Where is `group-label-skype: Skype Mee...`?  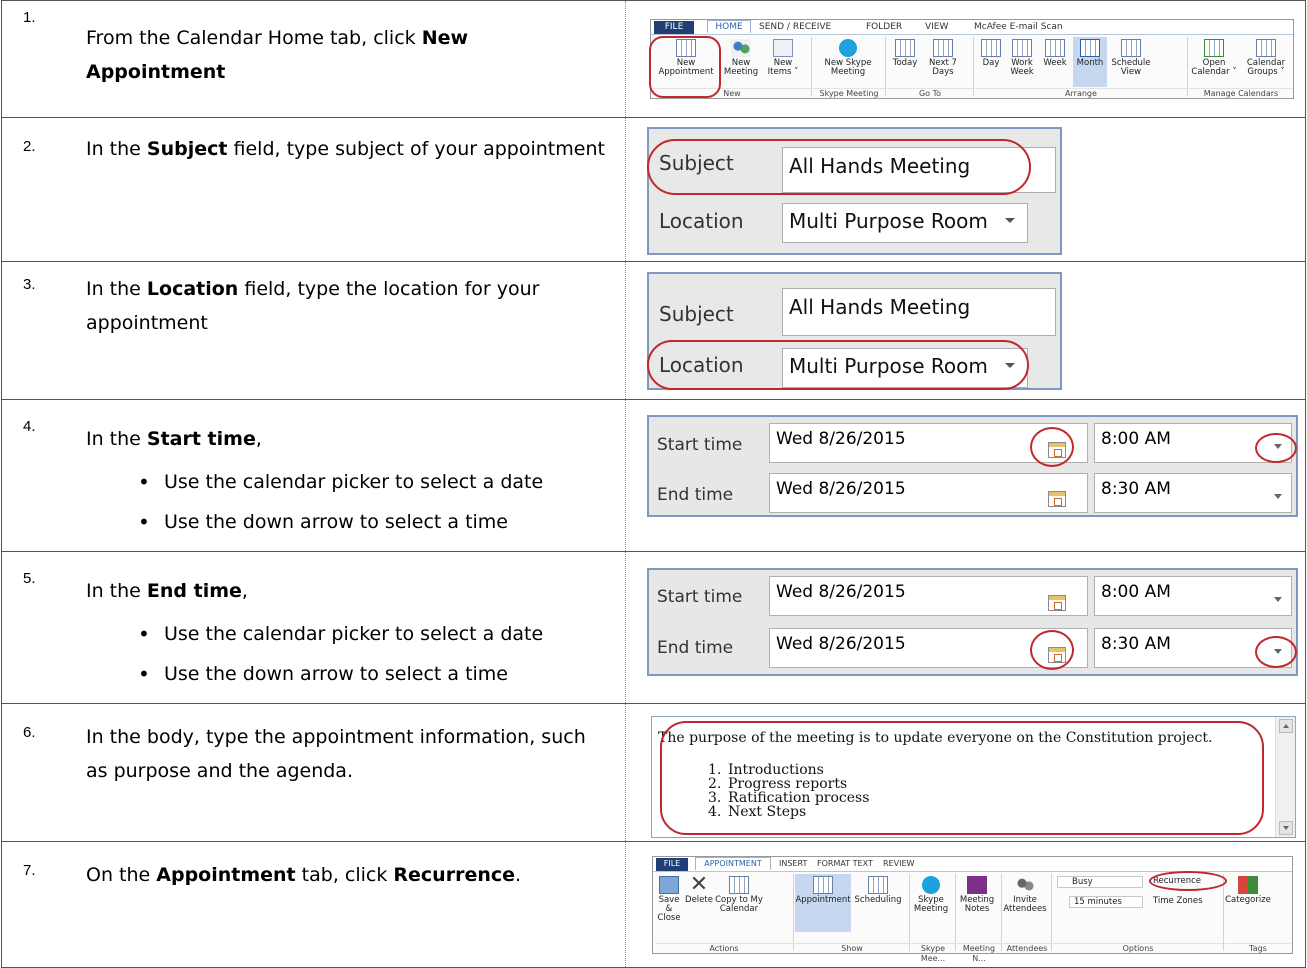
group-label-skype: Skype Mee... is located at coordinates (933, 953).